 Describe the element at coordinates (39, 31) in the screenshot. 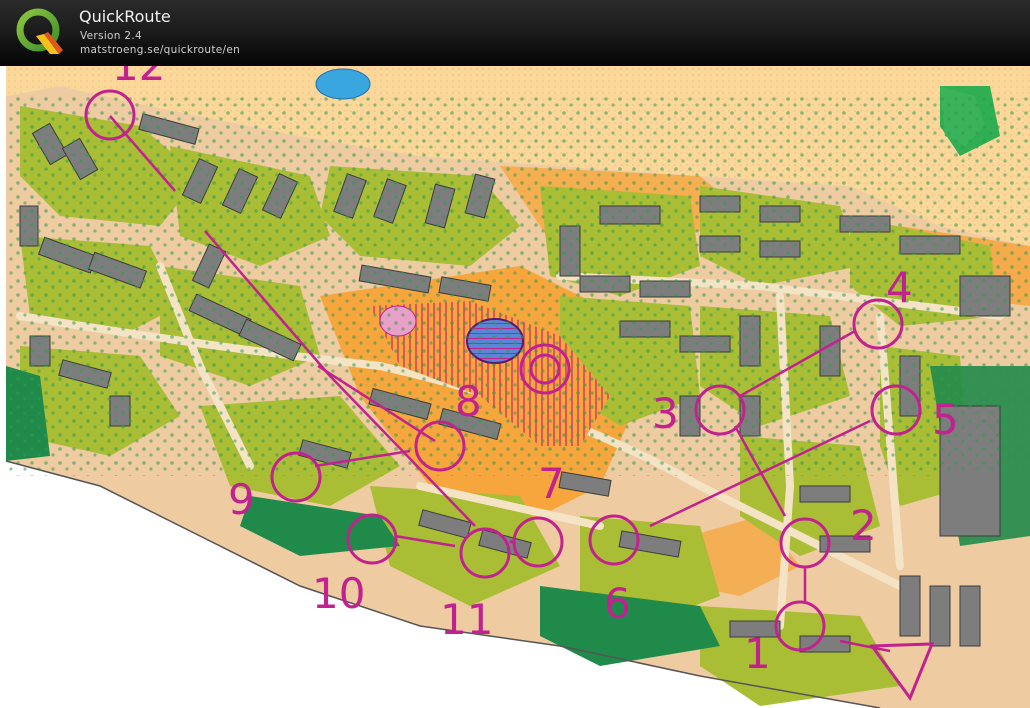

I see `quickroute-q-logo-icon` at that location.